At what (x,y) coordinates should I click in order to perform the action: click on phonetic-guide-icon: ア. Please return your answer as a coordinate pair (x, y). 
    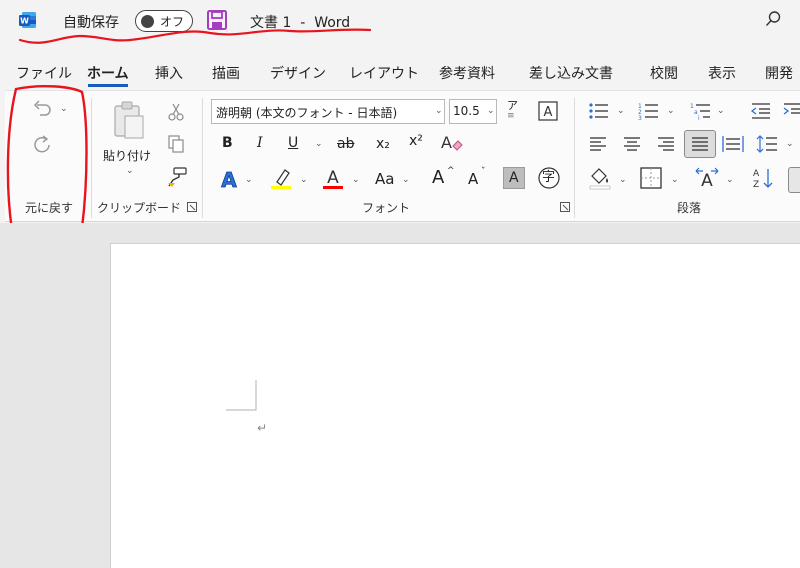
    Looking at the image, I should click on (512, 105).